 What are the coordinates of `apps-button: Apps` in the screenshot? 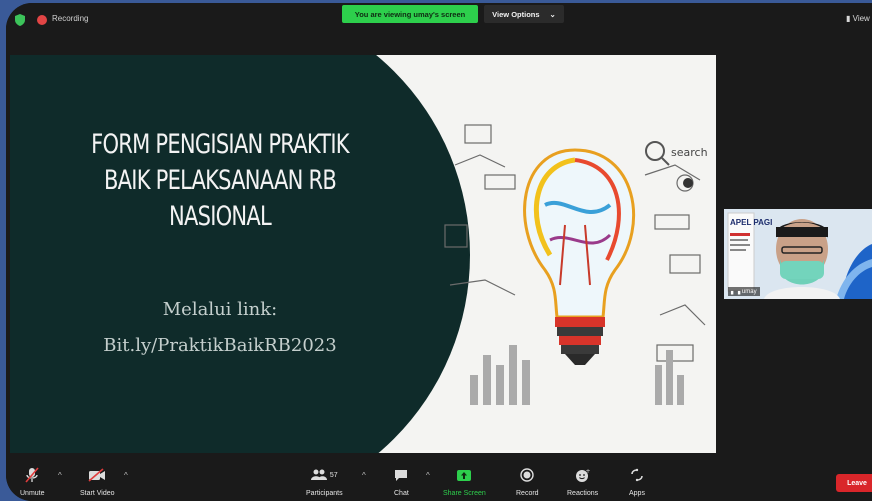 It's located at (637, 482).